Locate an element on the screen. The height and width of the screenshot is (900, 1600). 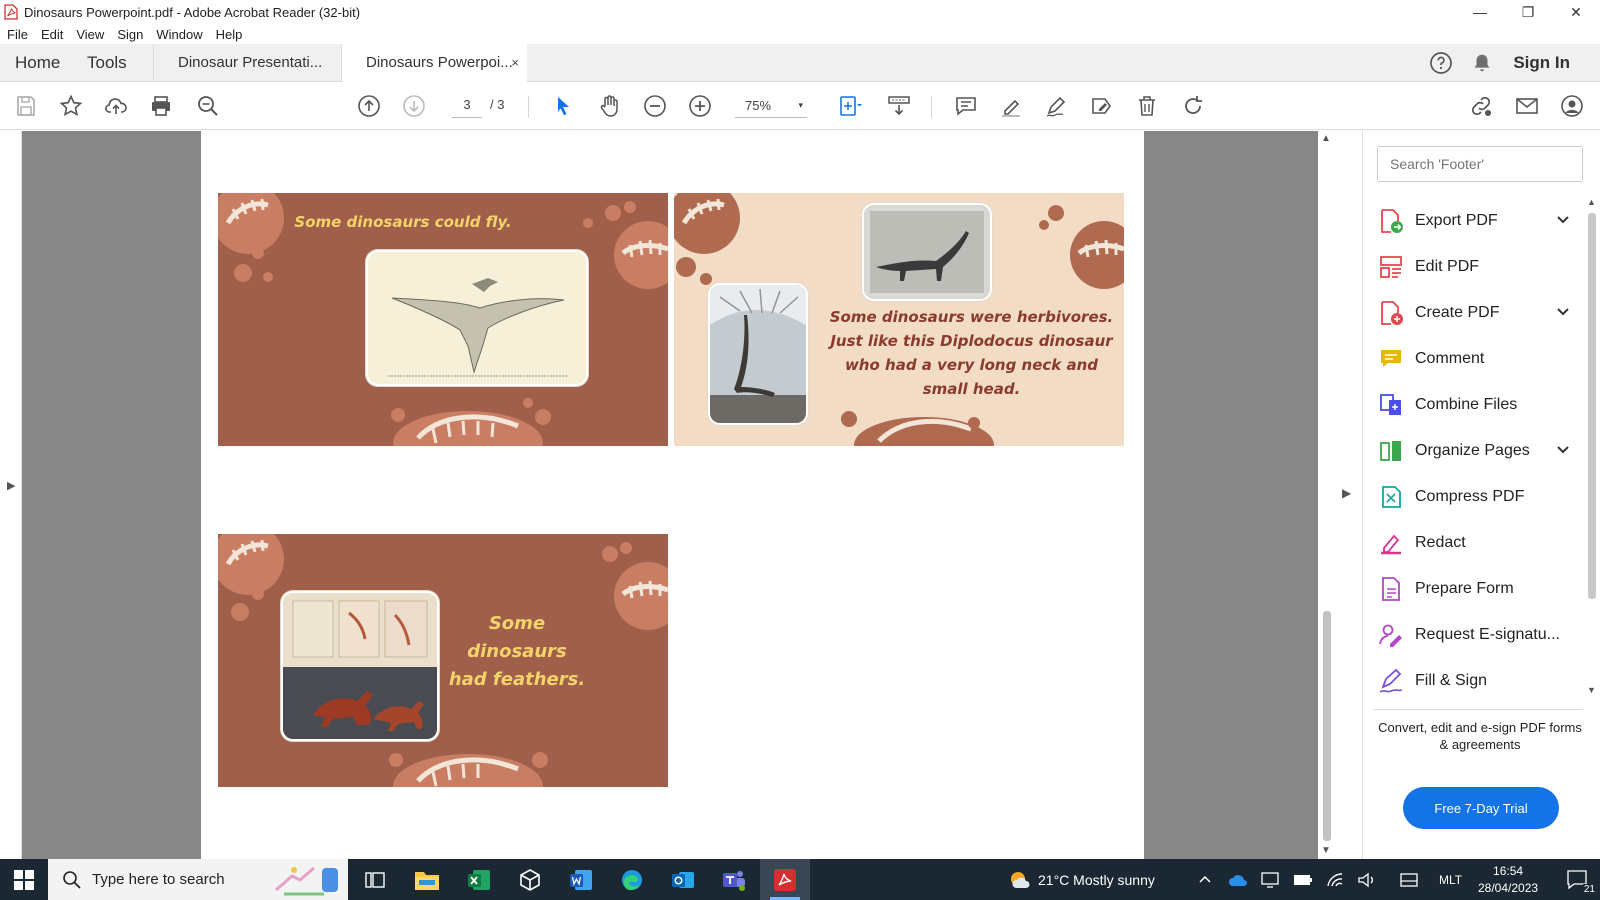
tool-compress-pdf: Compress PDF is located at coordinates (1477, 497).